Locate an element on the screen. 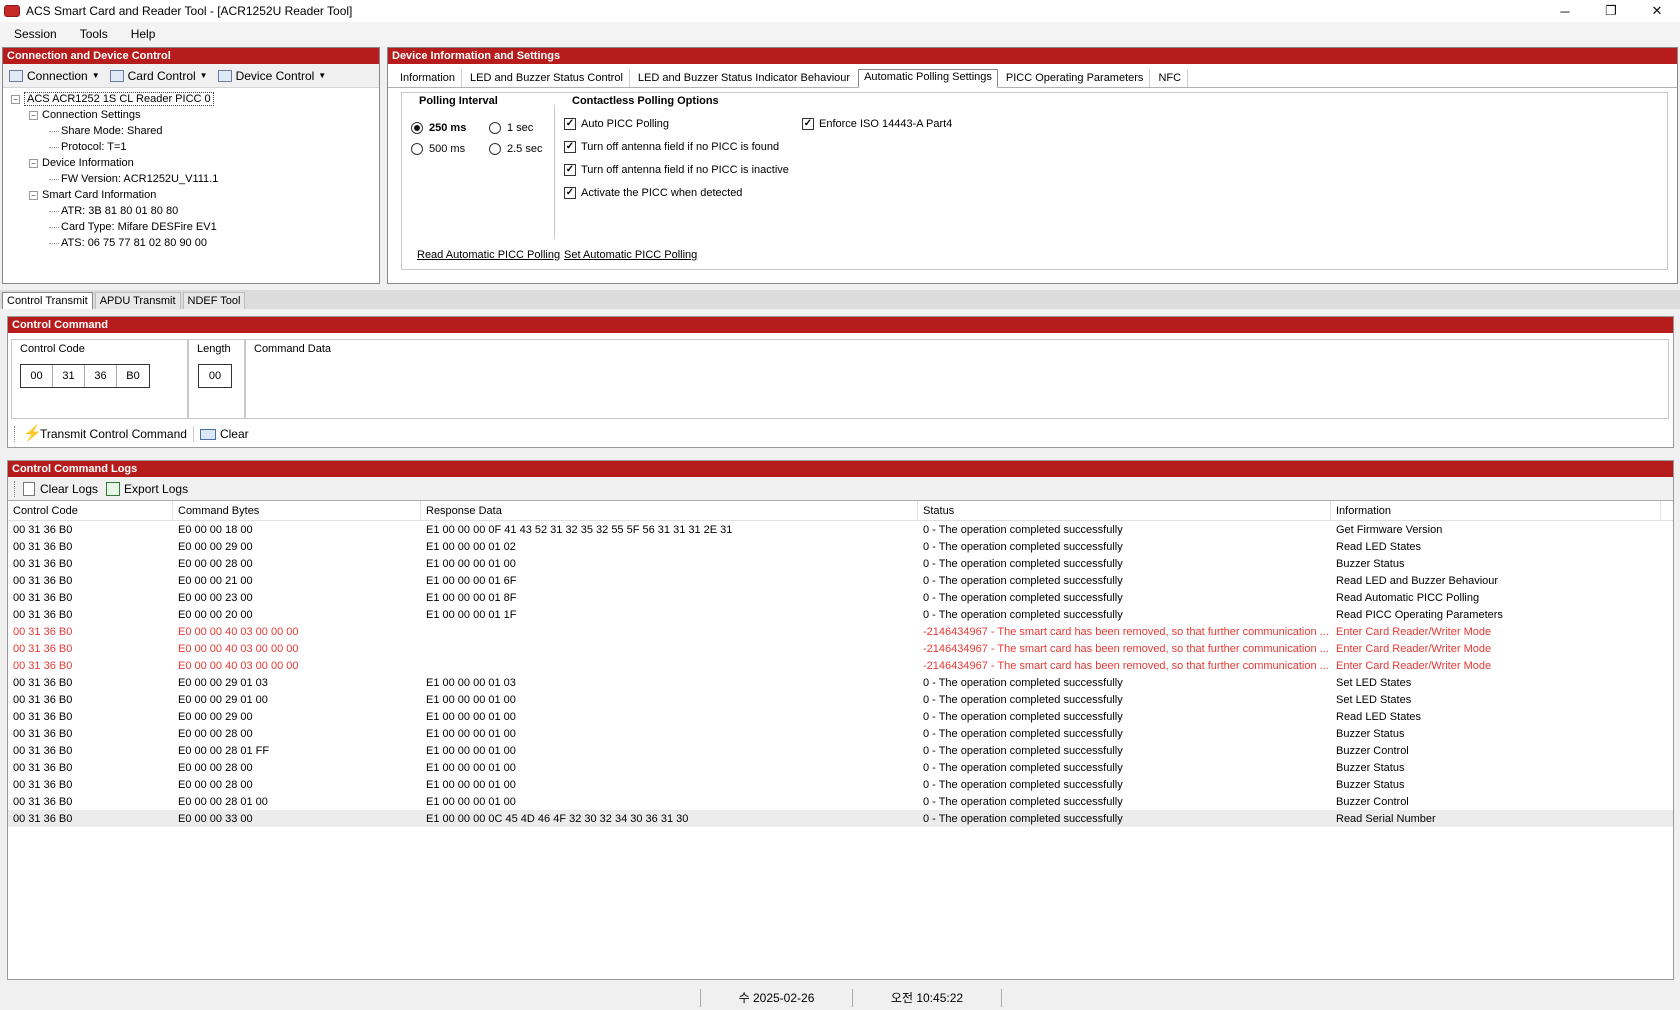 The height and width of the screenshot is (1010, 1680). control-code-input: 00 31 36 B0 is located at coordinates (85, 376).